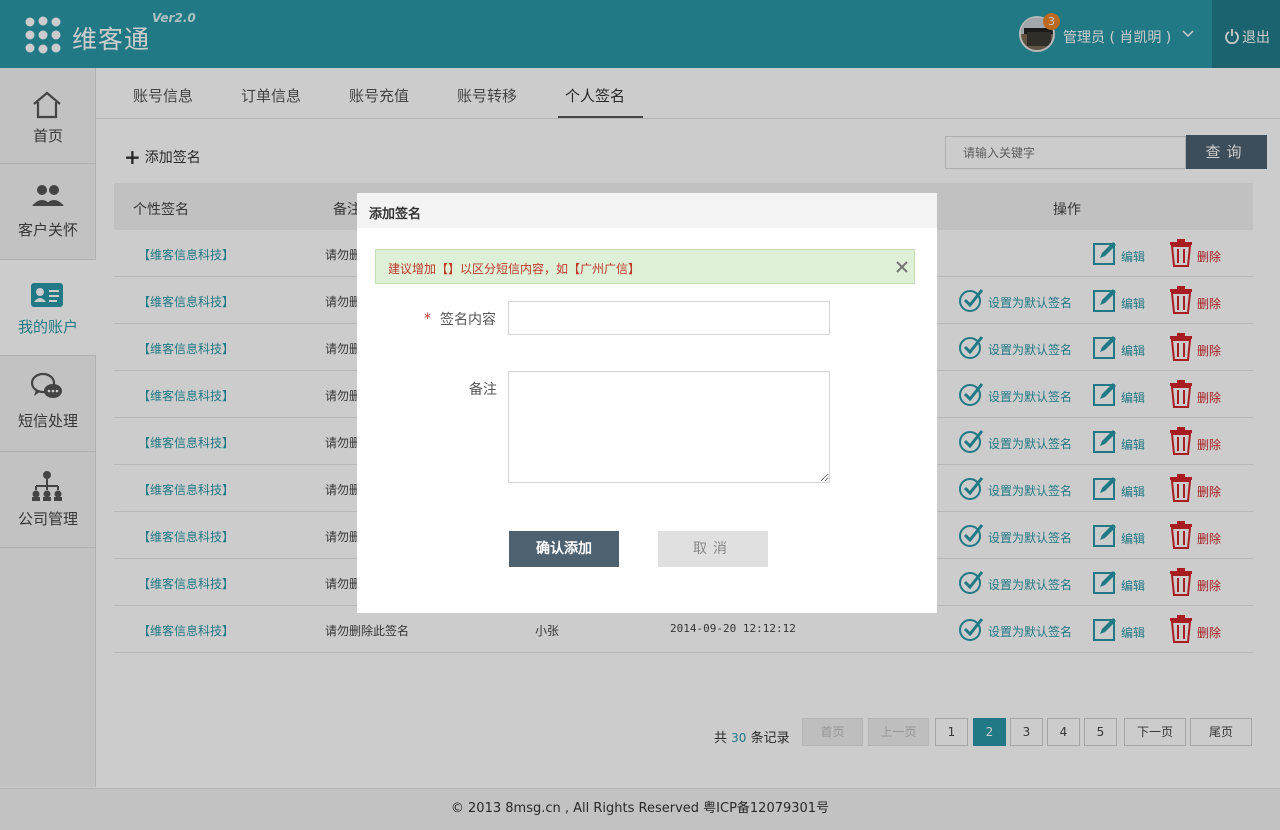 This screenshot has width=1280, height=830. What do you see at coordinates (669, 318) in the screenshot?
I see `signature-input` at bounding box center [669, 318].